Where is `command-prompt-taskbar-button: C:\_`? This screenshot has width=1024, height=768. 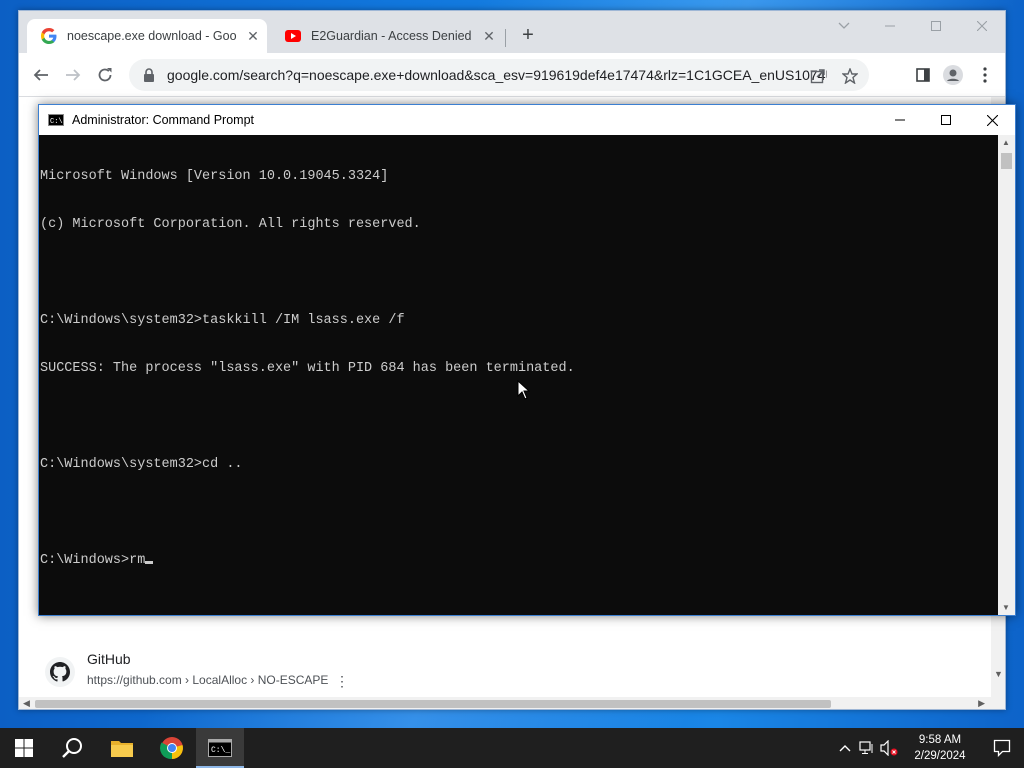
command-prompt-taskbar-button: C:\_ is located at coordinates (220, 748).